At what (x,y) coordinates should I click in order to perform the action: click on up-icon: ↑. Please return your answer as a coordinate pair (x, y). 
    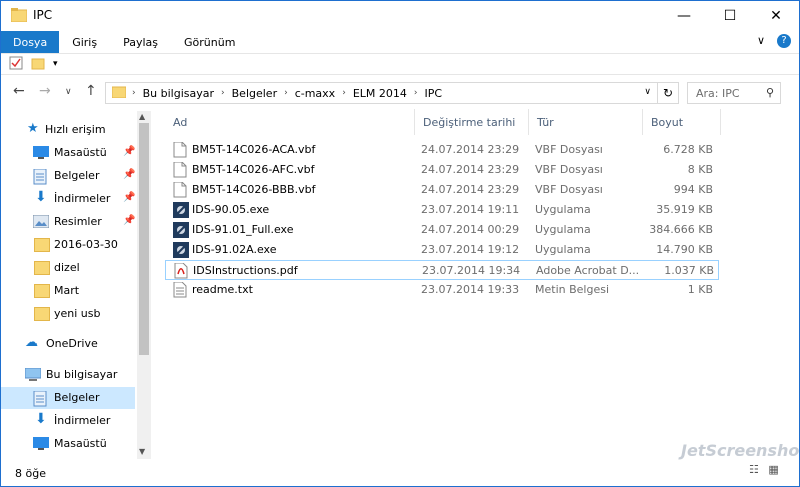
    Looking at the image, I should click on (91, 91).